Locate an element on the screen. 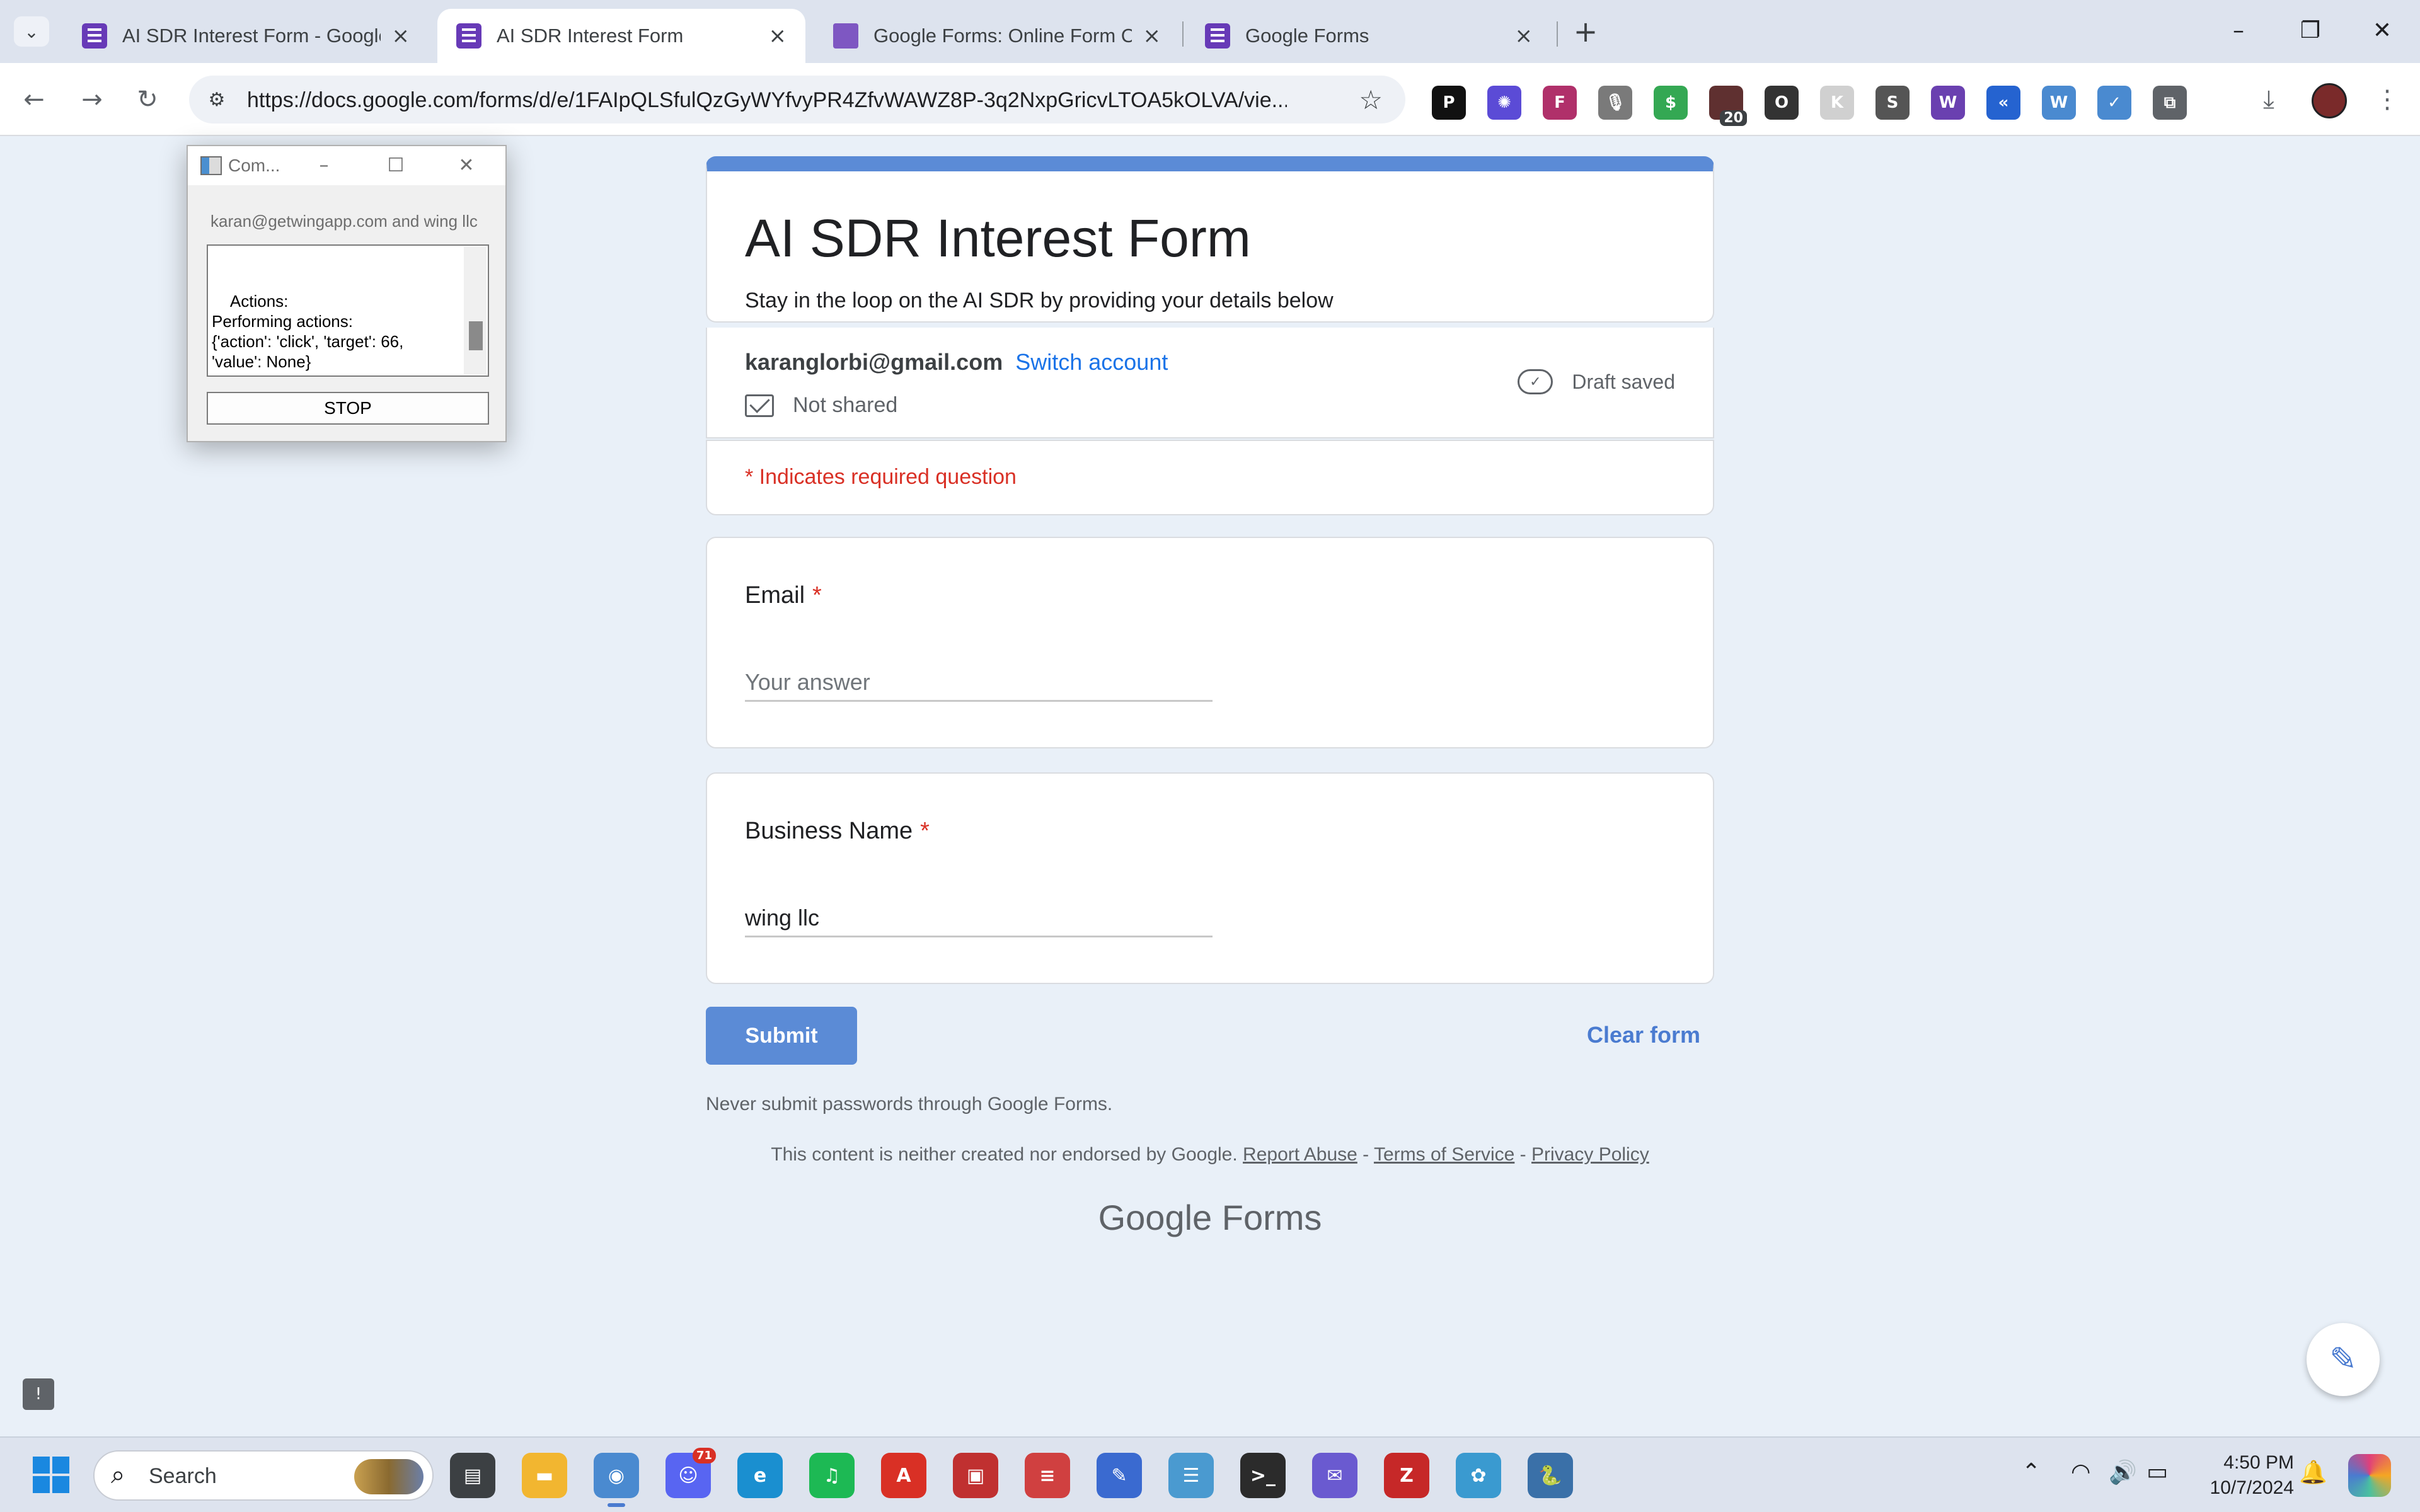  command-window-titlebar: Com... – ☐ ✕ is located at coordinates (347, 165).